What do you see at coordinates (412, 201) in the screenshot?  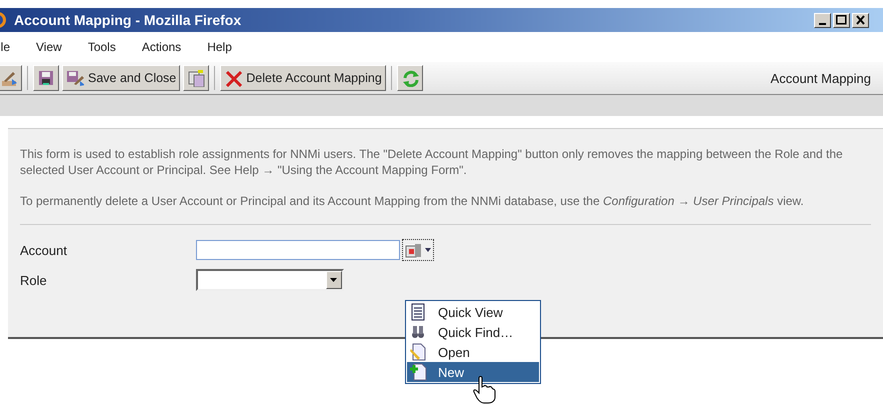 I see `description-text: To permanently delete a User Account or Principal and its Account Mapping from the NNMi database, use the Configuration → User Principals view.` at bounding box center [412, 201].